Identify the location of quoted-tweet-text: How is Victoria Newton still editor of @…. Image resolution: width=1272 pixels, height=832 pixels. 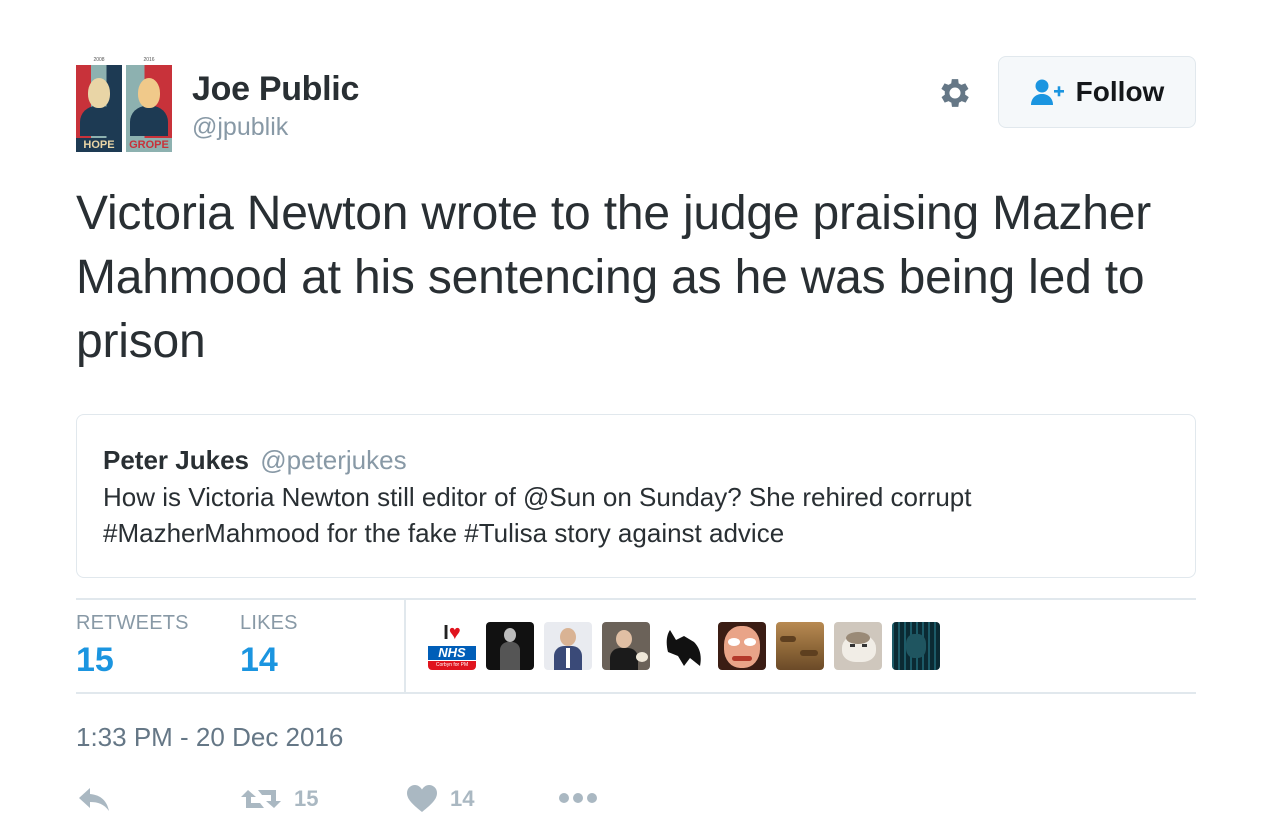
(537, 515).